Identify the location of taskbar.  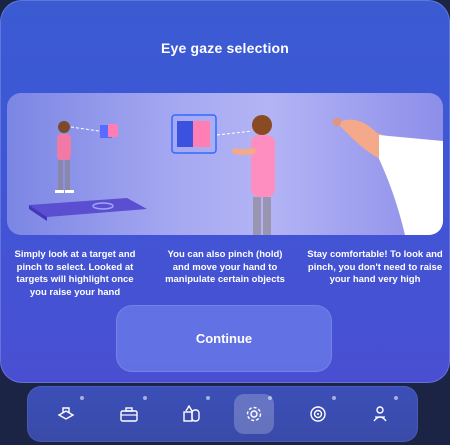
(222, 414).